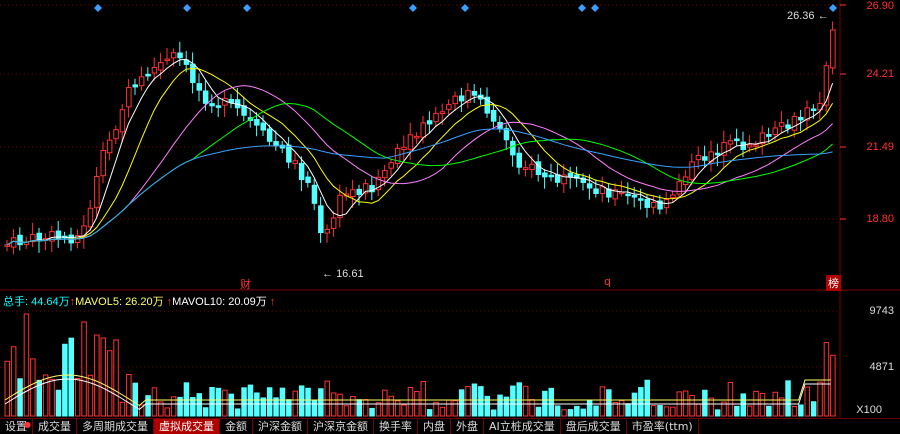 The height and width of the screenshot is (434, 900). What do you see at coordinates (434, 426) in the screenshot?
I see `tab-inner-volume: 内盘` at bounding box center [434, 426].